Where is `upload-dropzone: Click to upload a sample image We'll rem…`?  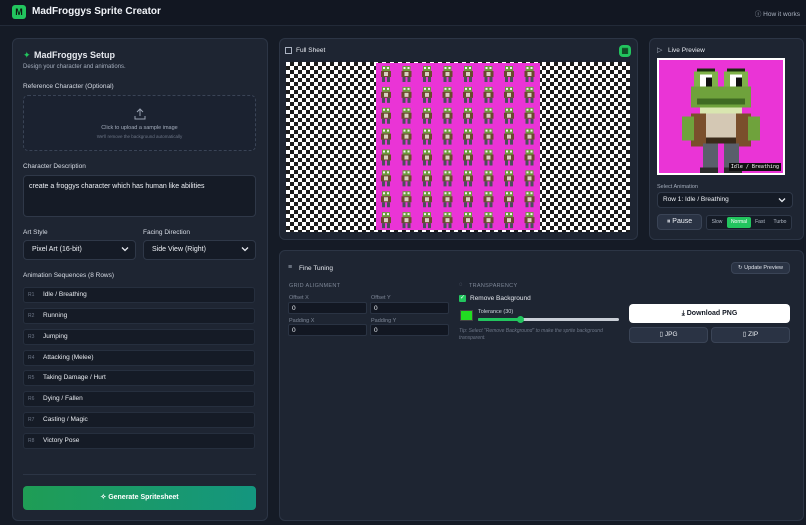 upload-dropzone: Click to upload a sample image We'll rem… is located at coordinates (139, 123).